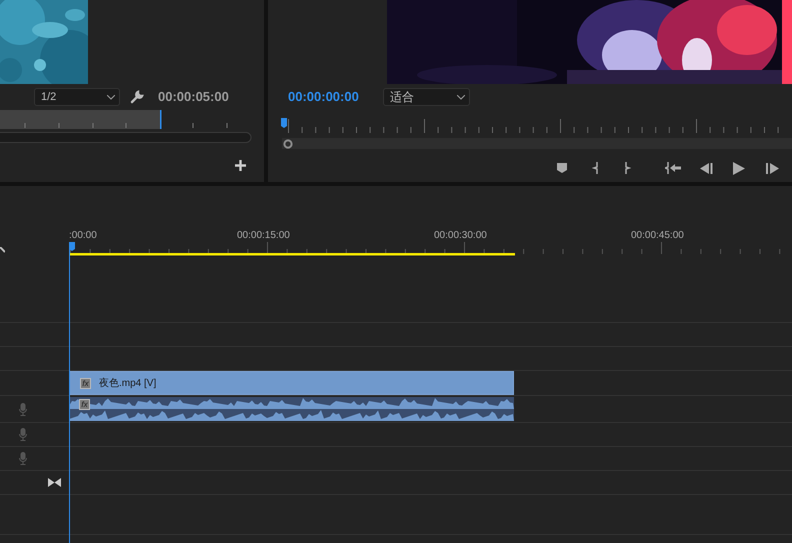  I want to click on wrench-icon, so click(137, 97).